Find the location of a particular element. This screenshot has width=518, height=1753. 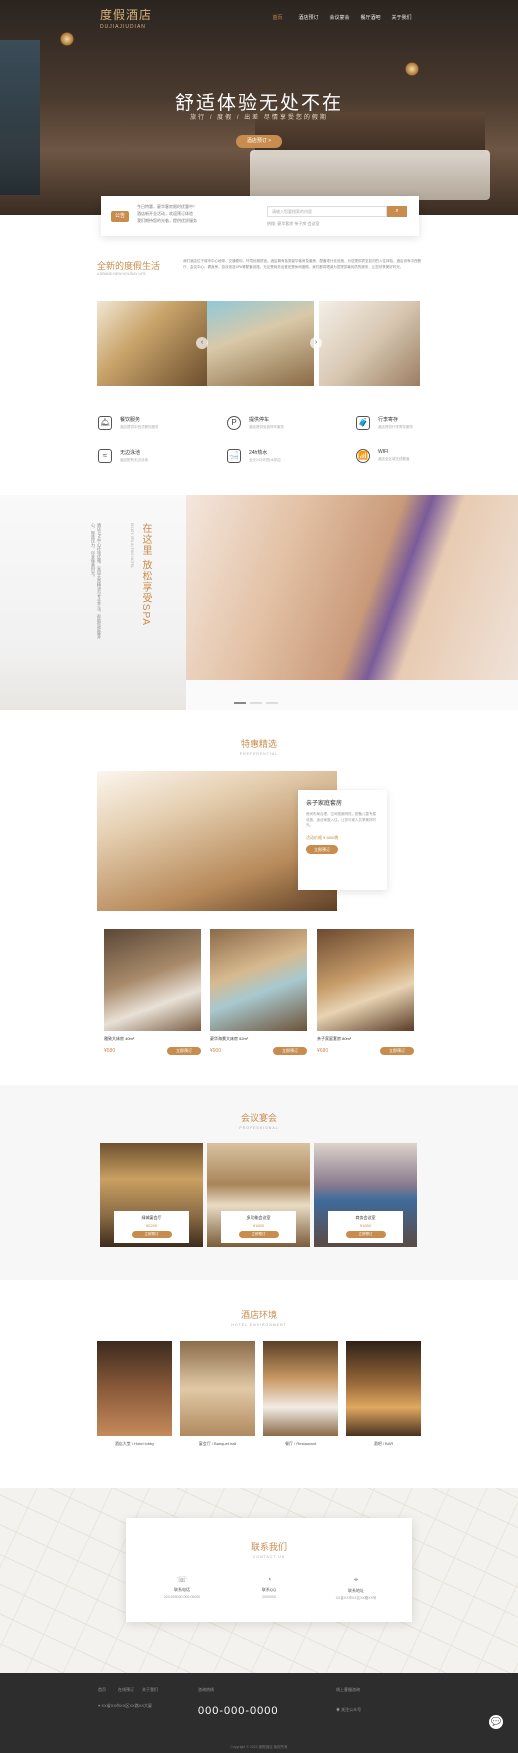

bathtub-icon: 🛁 is located at coordinates (234, 456).